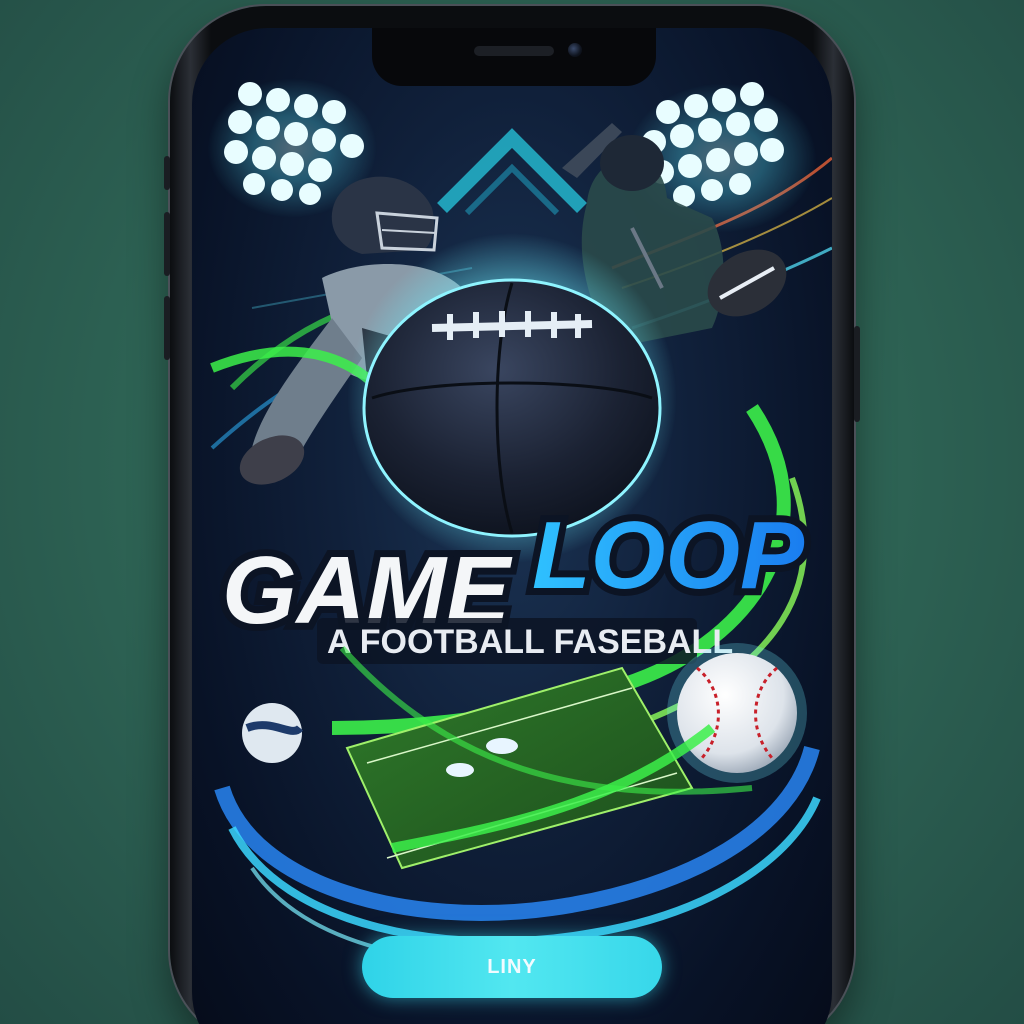 This screenshot has width=1024, height=1024. Describe the element at coordinates (514, 57) in the screenshot. I see `notch` at that location.